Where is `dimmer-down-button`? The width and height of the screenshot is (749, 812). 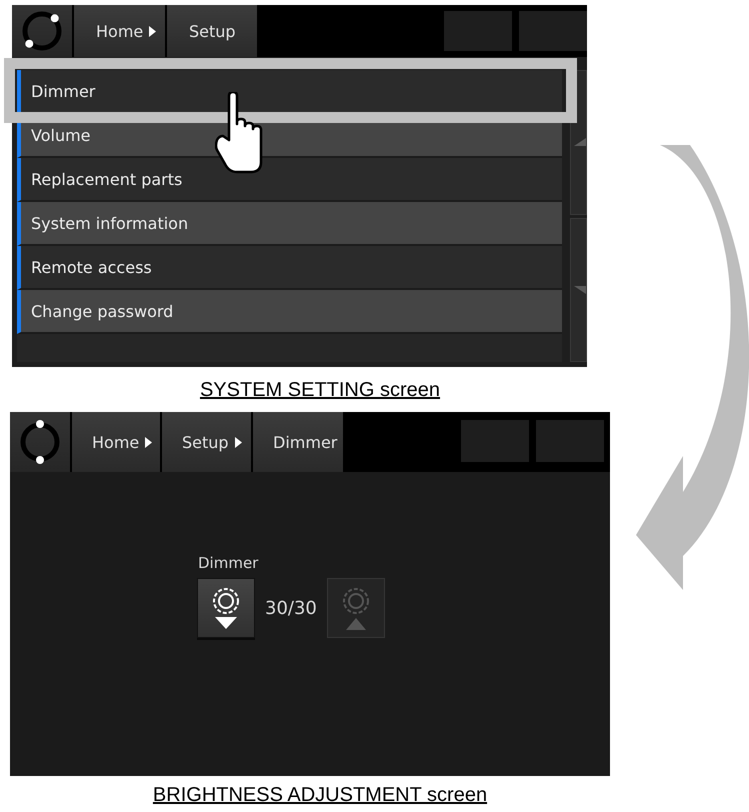 dimmer-down-button is located at coordinates (226, 608).